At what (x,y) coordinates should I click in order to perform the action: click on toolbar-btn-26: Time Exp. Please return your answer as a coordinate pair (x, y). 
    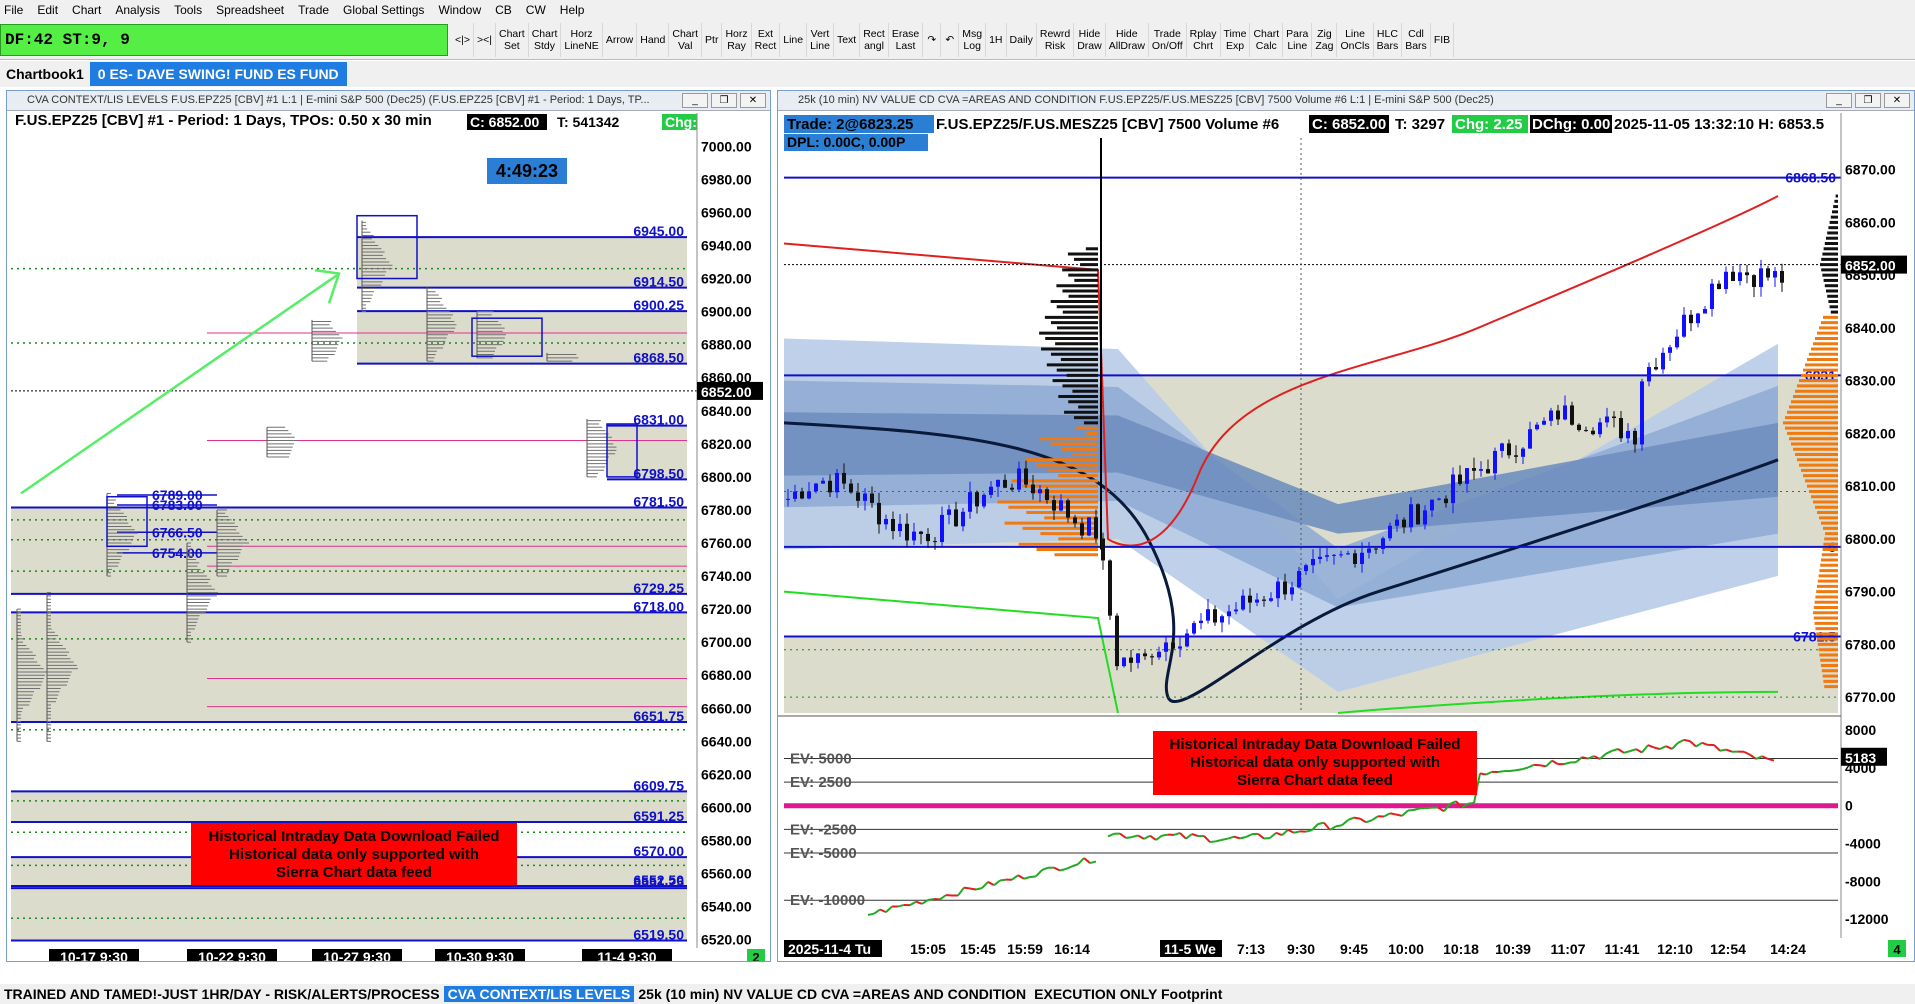
    Looking at the image, I should click on (1236, 40).